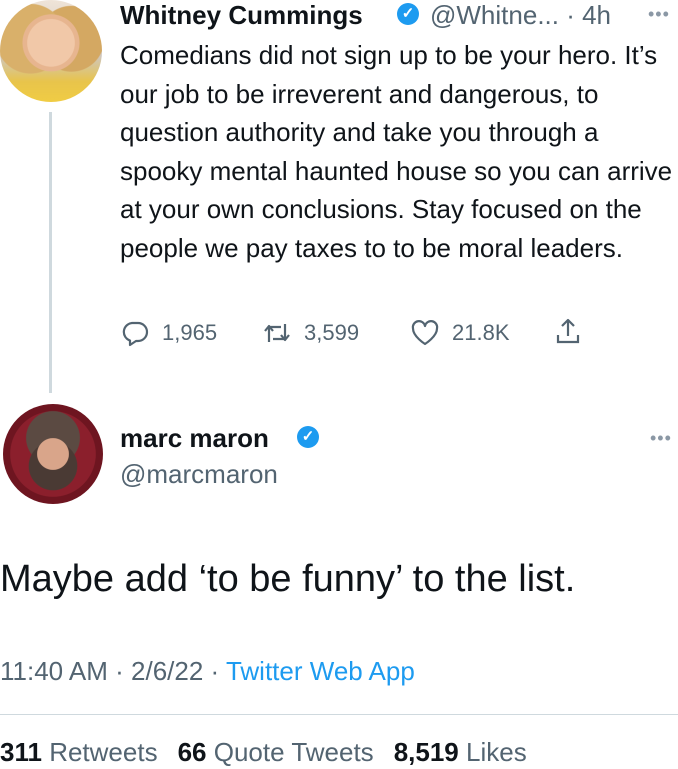 Image resolution: width=678 pixels, height=769 pixels. Describe the element at coordinates (481, 332) in the screenshot. I see `like-count: 21.8K` at that location.